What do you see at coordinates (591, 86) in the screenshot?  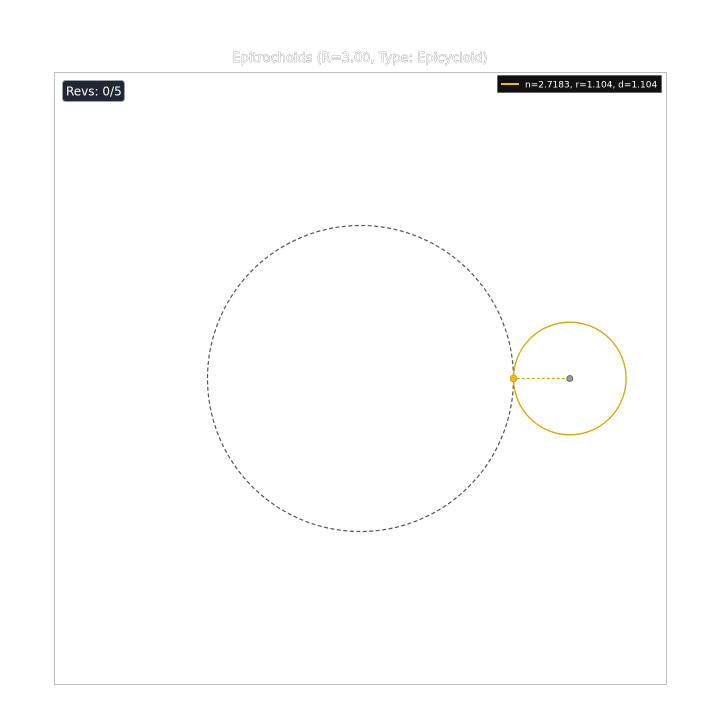 I see `legend-entry-label: n=2.7183, r=1.104, d=1.104` at bounding box center [591, 86].